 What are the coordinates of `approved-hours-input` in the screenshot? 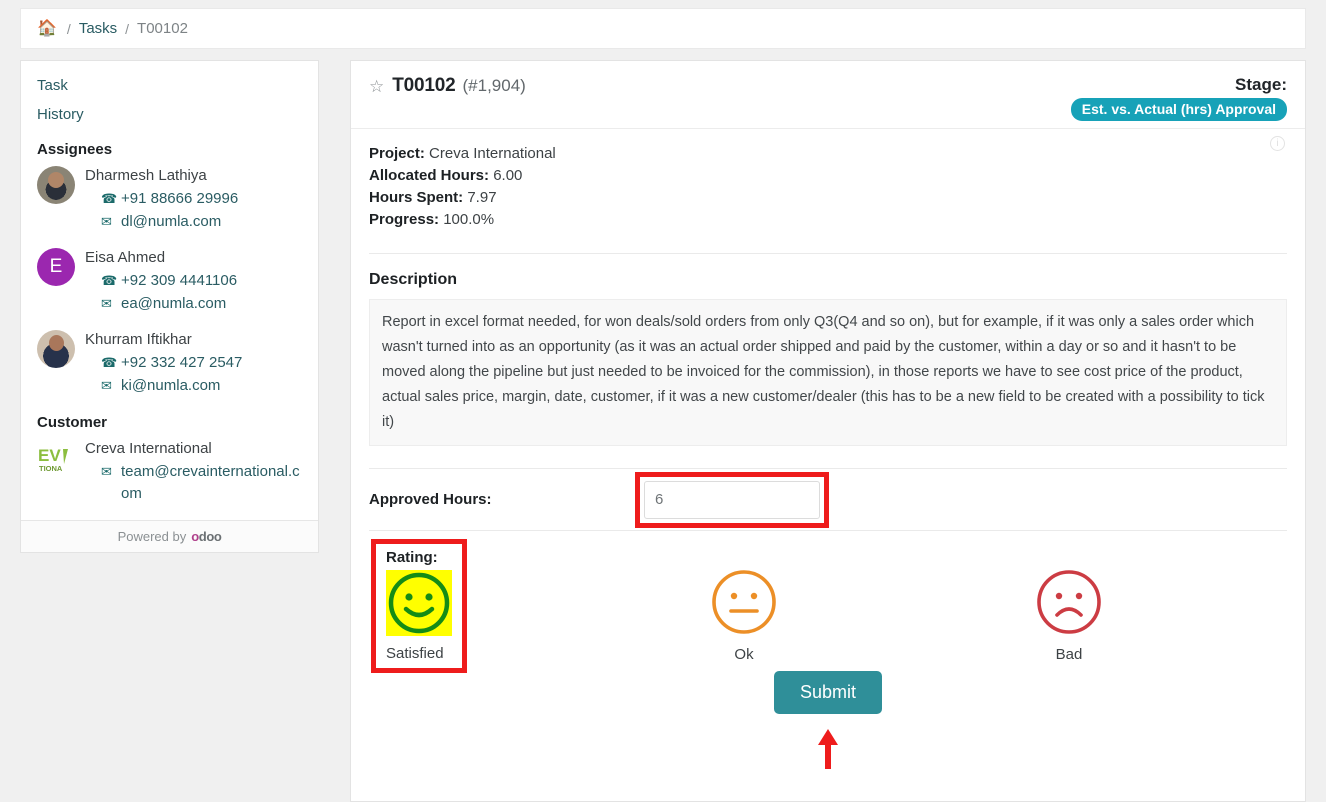 It's located at (732, 499).